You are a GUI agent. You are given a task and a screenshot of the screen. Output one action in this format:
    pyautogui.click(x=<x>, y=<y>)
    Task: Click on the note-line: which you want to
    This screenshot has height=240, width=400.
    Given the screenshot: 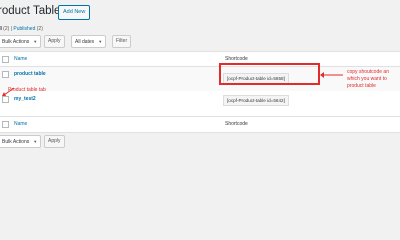 What is the action you would take?
    pyautogui.click(x=367, y=79)
    